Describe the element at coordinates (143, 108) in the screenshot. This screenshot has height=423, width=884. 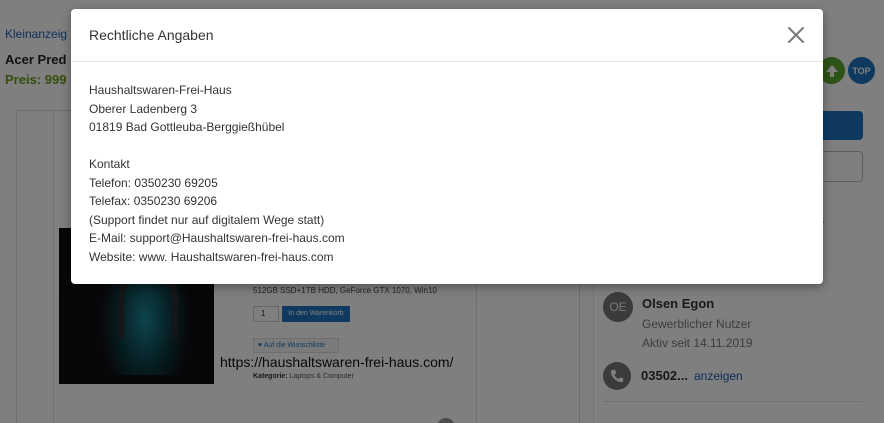
I see `address-street: Oberer Ladenberg 3` at that location.